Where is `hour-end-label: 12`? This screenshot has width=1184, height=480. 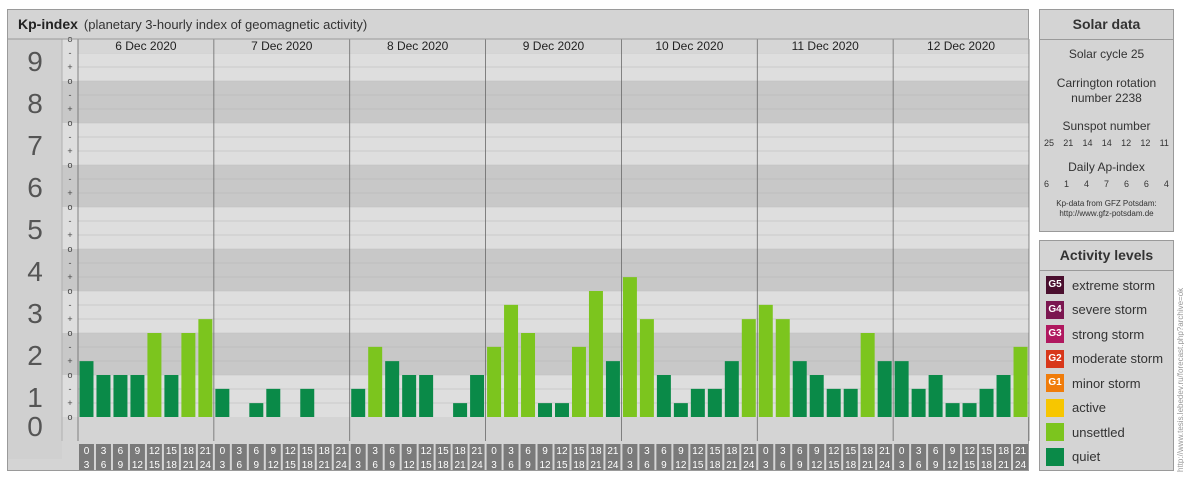 hour-end-label: 12 is located at coordinates (545, 465).